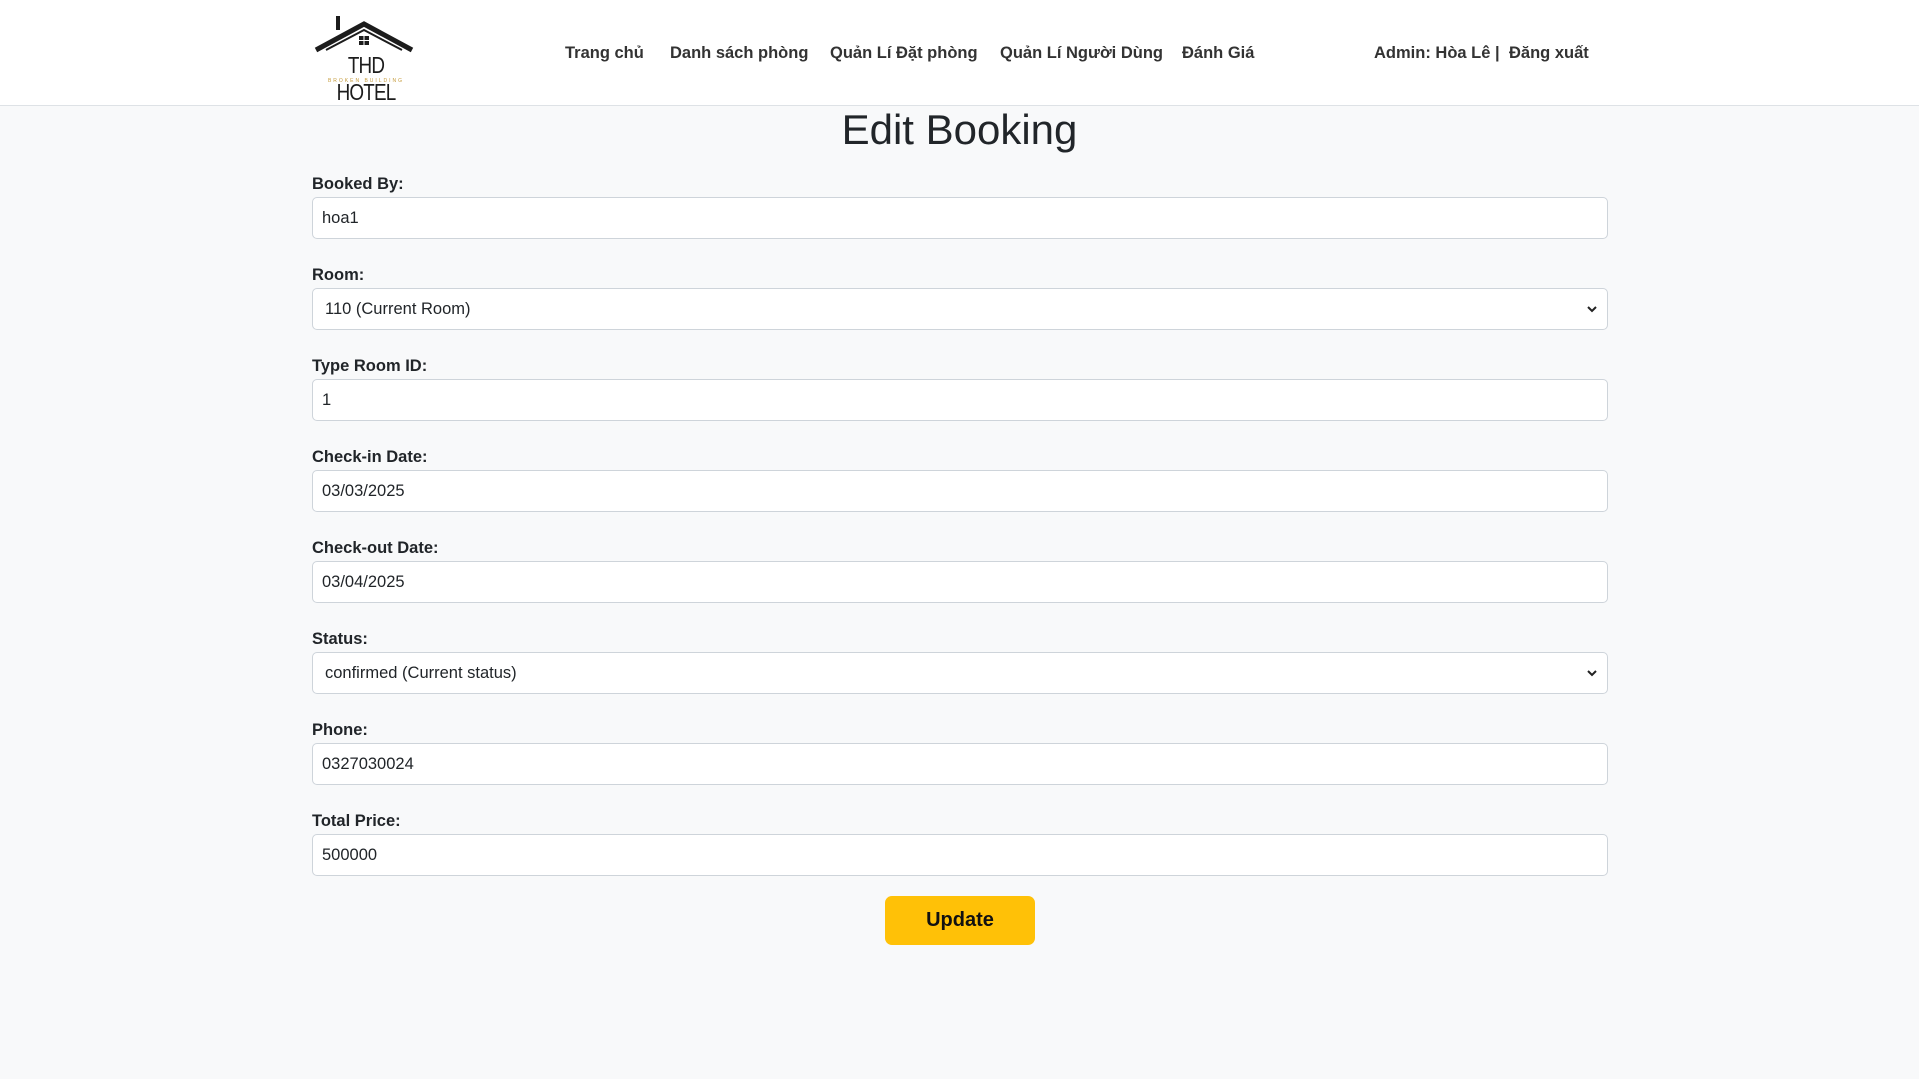  Describe the element at coordinates (960, 218) in the screenshot. I see `booked-by-input: hoa1` at that location.